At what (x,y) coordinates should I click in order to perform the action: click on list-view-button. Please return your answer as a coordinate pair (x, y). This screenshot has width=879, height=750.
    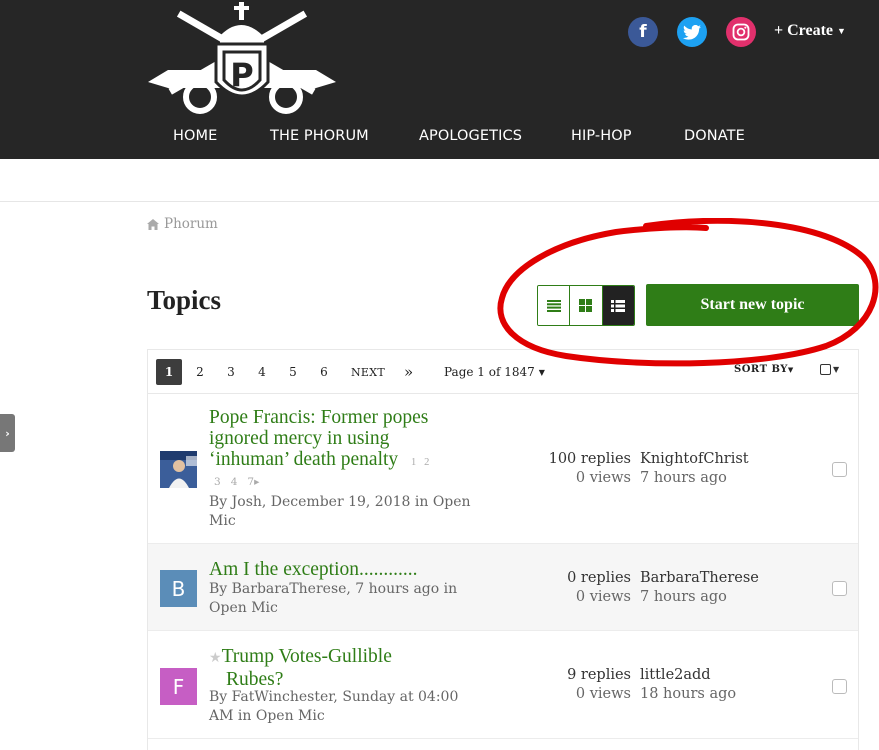
    Looking at the image, I should click on (618, 305).